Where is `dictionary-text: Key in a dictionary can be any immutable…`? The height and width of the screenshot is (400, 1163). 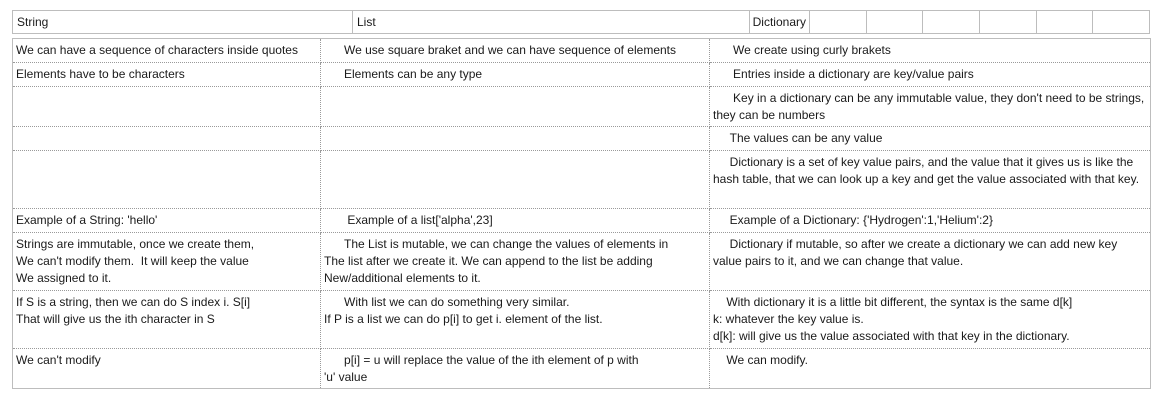
dictionary-text: Key in a dictionary can be any immutable… is located at coordinates (930, 106).